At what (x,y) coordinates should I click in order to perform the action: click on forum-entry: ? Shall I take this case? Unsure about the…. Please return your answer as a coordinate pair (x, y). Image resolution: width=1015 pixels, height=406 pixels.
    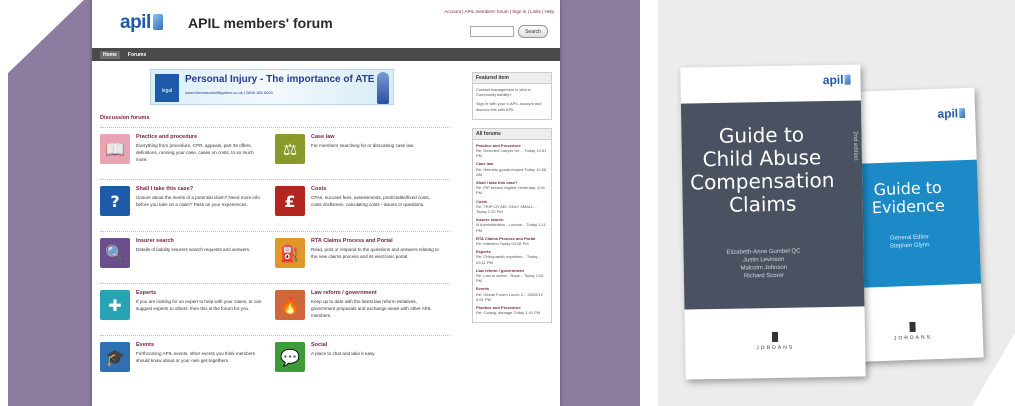
    Looking at the image, I should click on (187, 205).